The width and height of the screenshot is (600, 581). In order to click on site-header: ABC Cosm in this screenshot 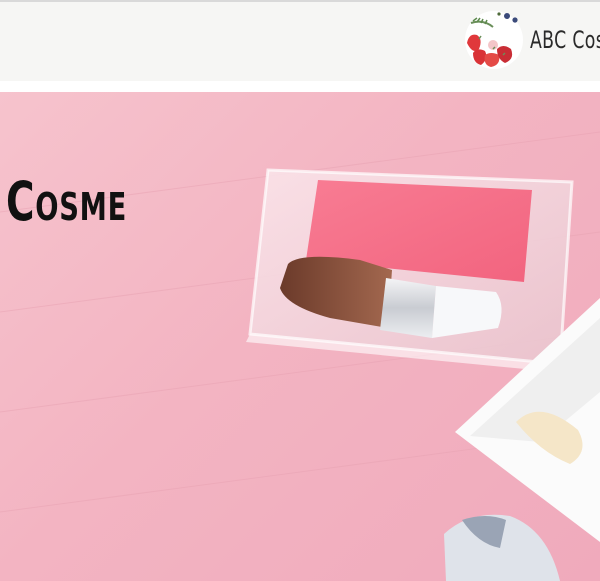, I will do `click(300, 41)`.